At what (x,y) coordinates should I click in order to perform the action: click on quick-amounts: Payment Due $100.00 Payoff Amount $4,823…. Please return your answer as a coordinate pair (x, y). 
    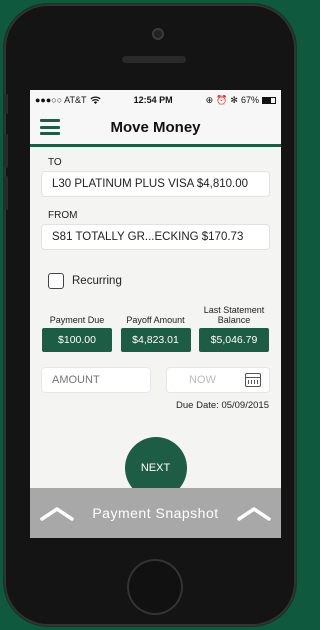
    Looking at the image, I should click on (155, 327).